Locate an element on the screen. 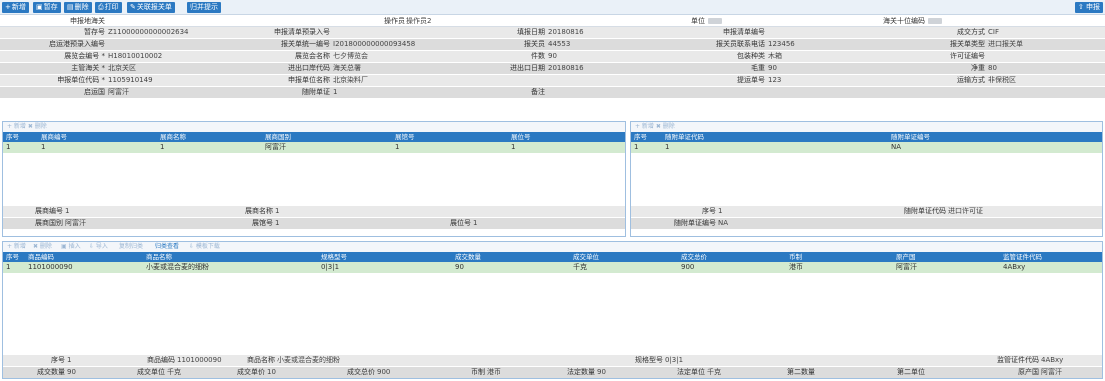  save-draft-button: ▣暂存 is located at coordinates (47, 7).